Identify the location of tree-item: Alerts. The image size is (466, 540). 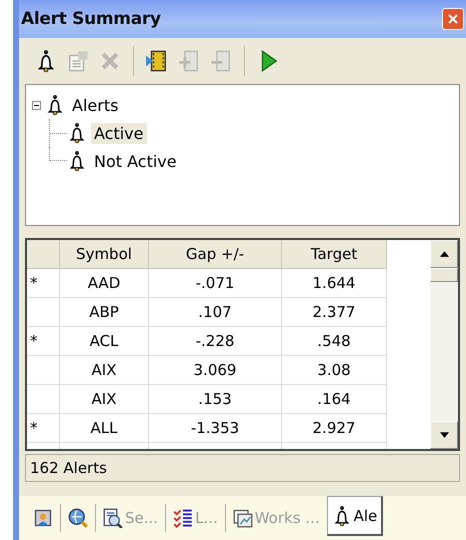
(95, 105).